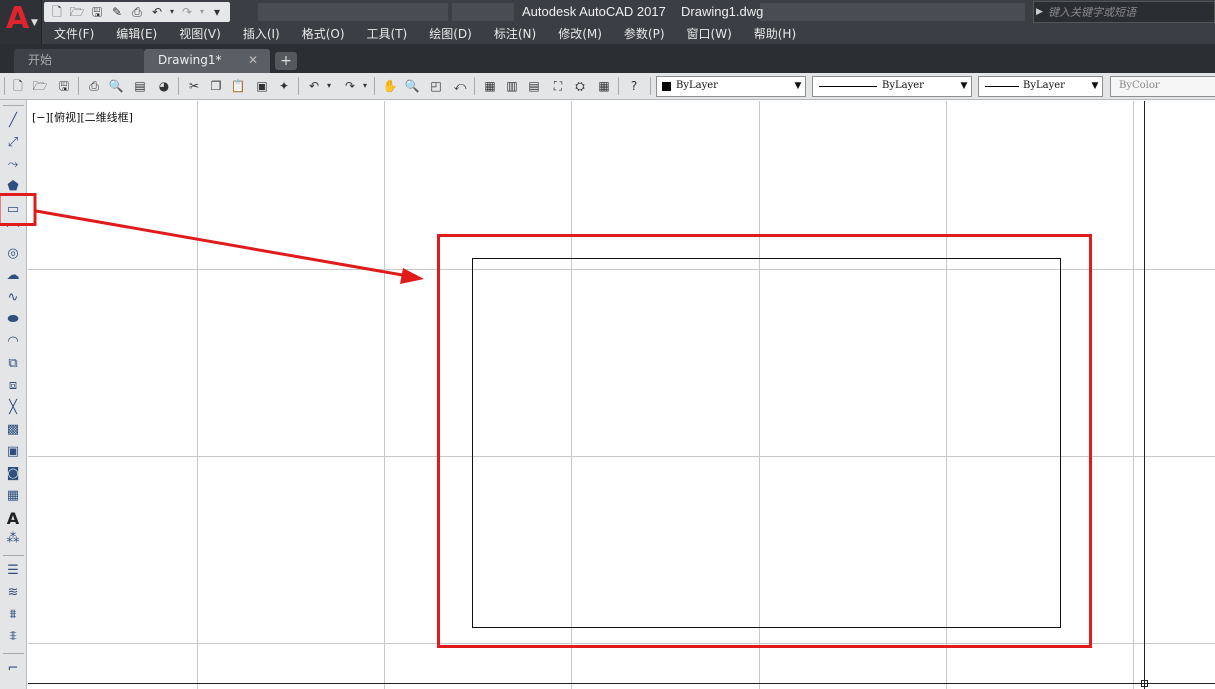  Describe the element at coordinates (353, 12) in the screenshot. I see `background-window-tab` at that location.